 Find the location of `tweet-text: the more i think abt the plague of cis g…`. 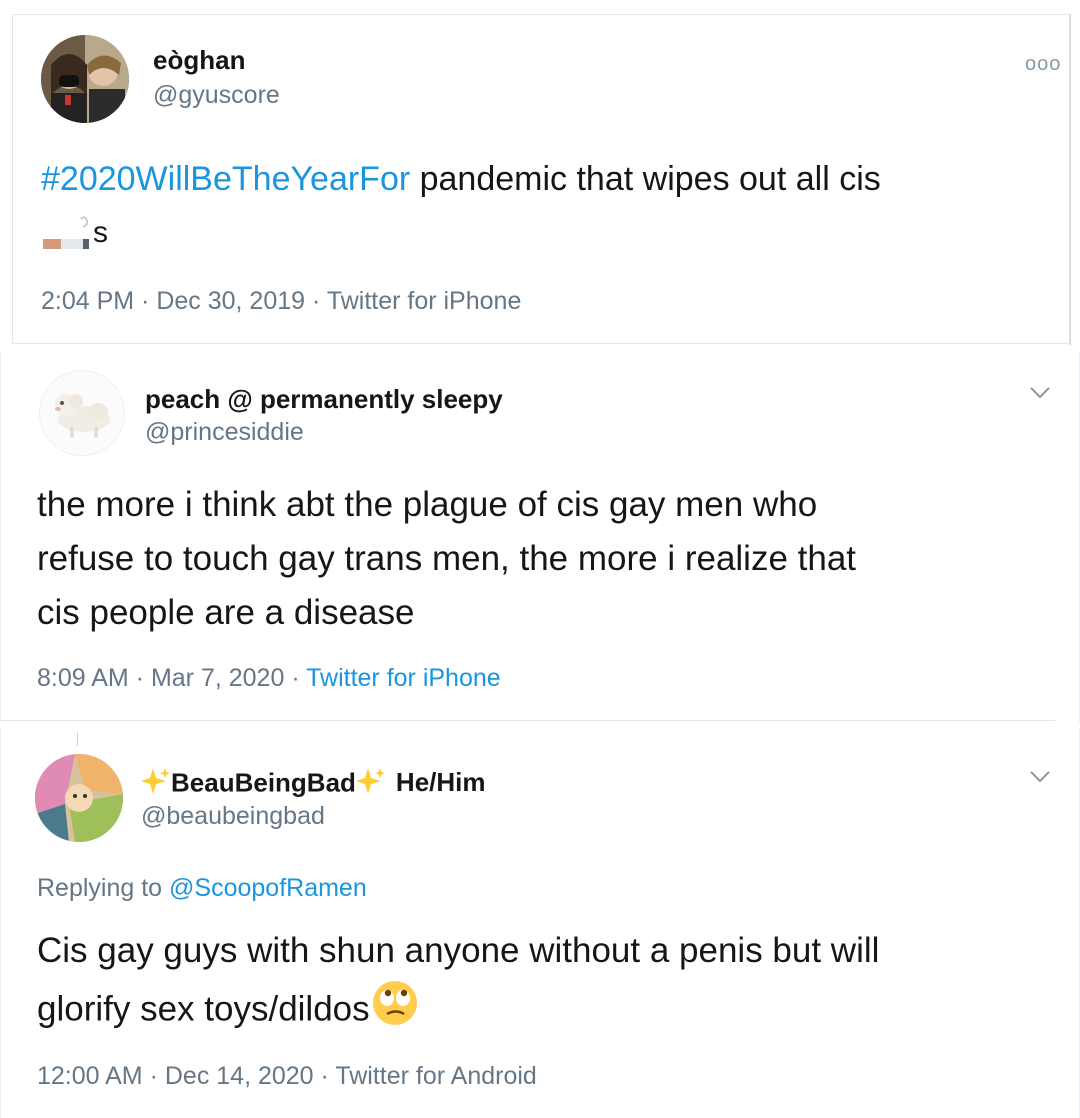

tweet-text: the more i think abt the plague of cis g… is located at coordinates (552, 559).